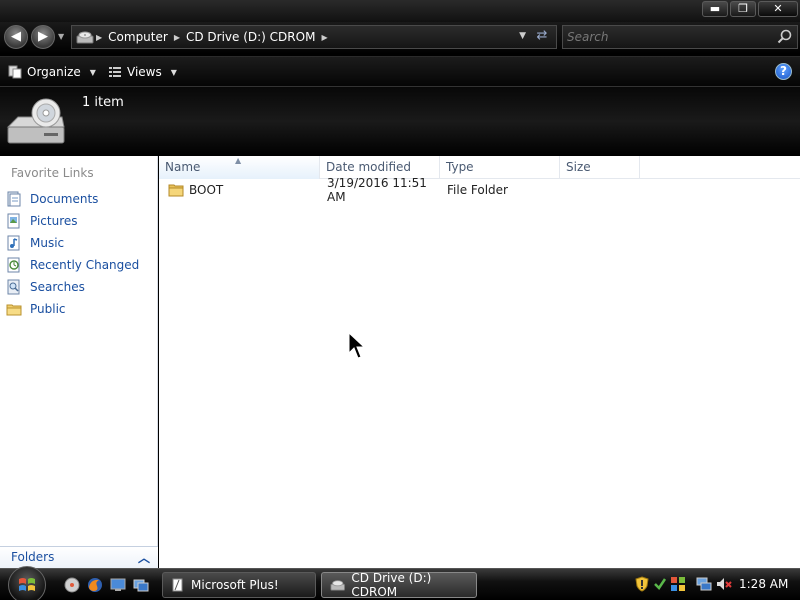  I want to click on breadcrumb-cd-drive: CD Drive (D:) CDROM, so click(250, 37).